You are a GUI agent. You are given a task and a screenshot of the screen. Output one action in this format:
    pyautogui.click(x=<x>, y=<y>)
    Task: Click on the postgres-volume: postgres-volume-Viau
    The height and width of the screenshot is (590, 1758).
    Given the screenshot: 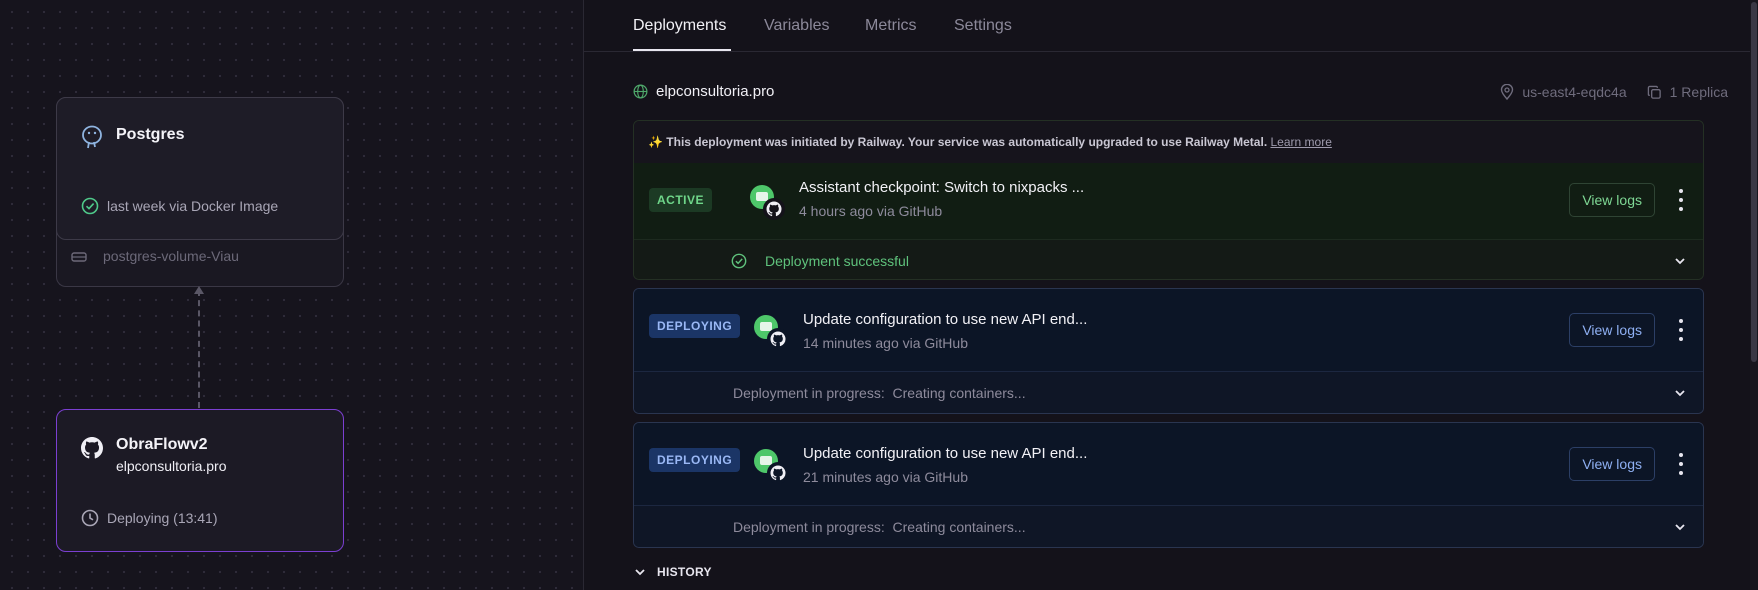 What is the action you would take?
    pyautogui.click(x=155, y=256)
    